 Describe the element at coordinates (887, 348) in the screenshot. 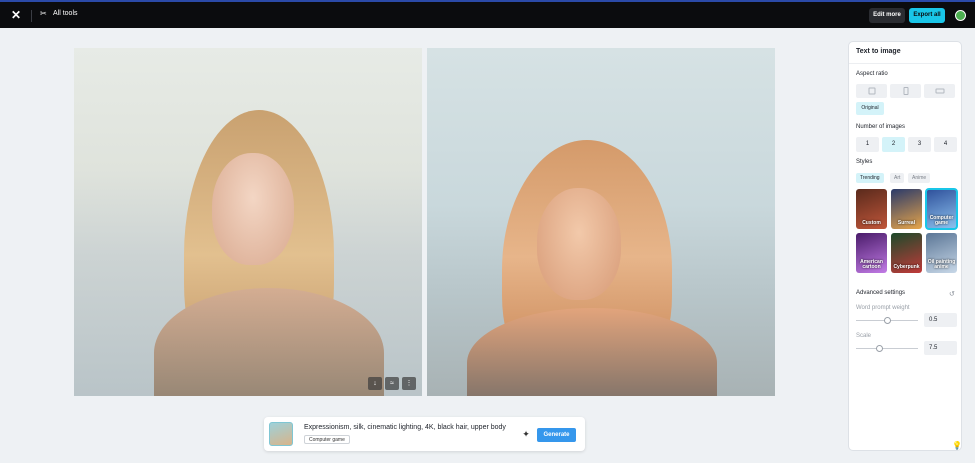

I see `scale-slider` at that location.